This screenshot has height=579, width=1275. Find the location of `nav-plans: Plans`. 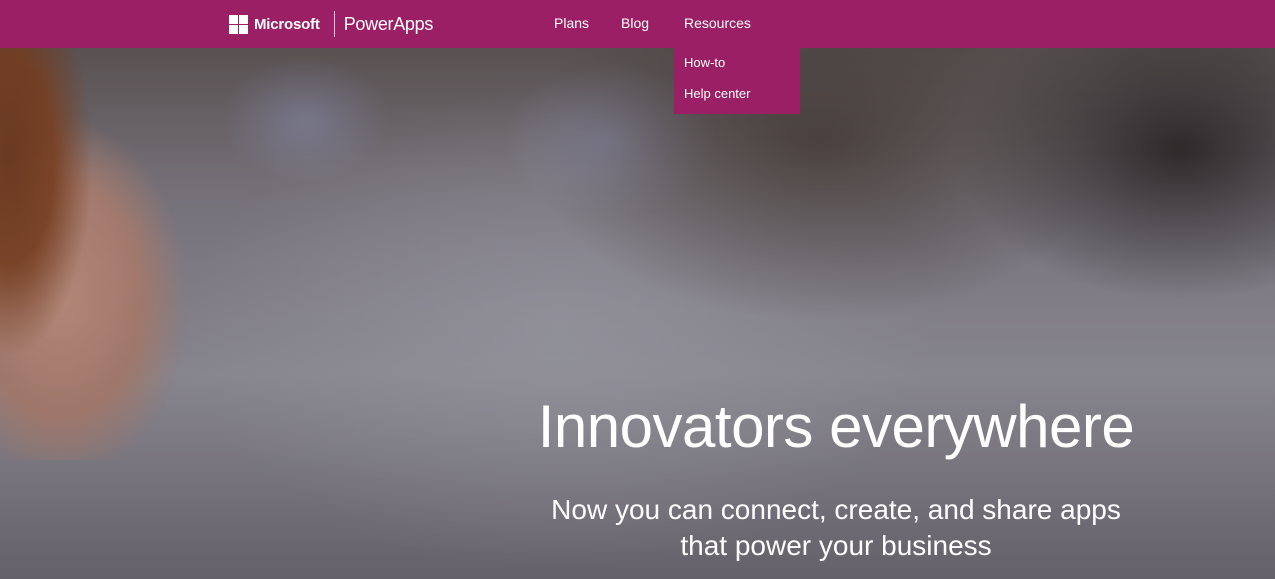

nav-plans: Plans is located at coordinates (571, 23).